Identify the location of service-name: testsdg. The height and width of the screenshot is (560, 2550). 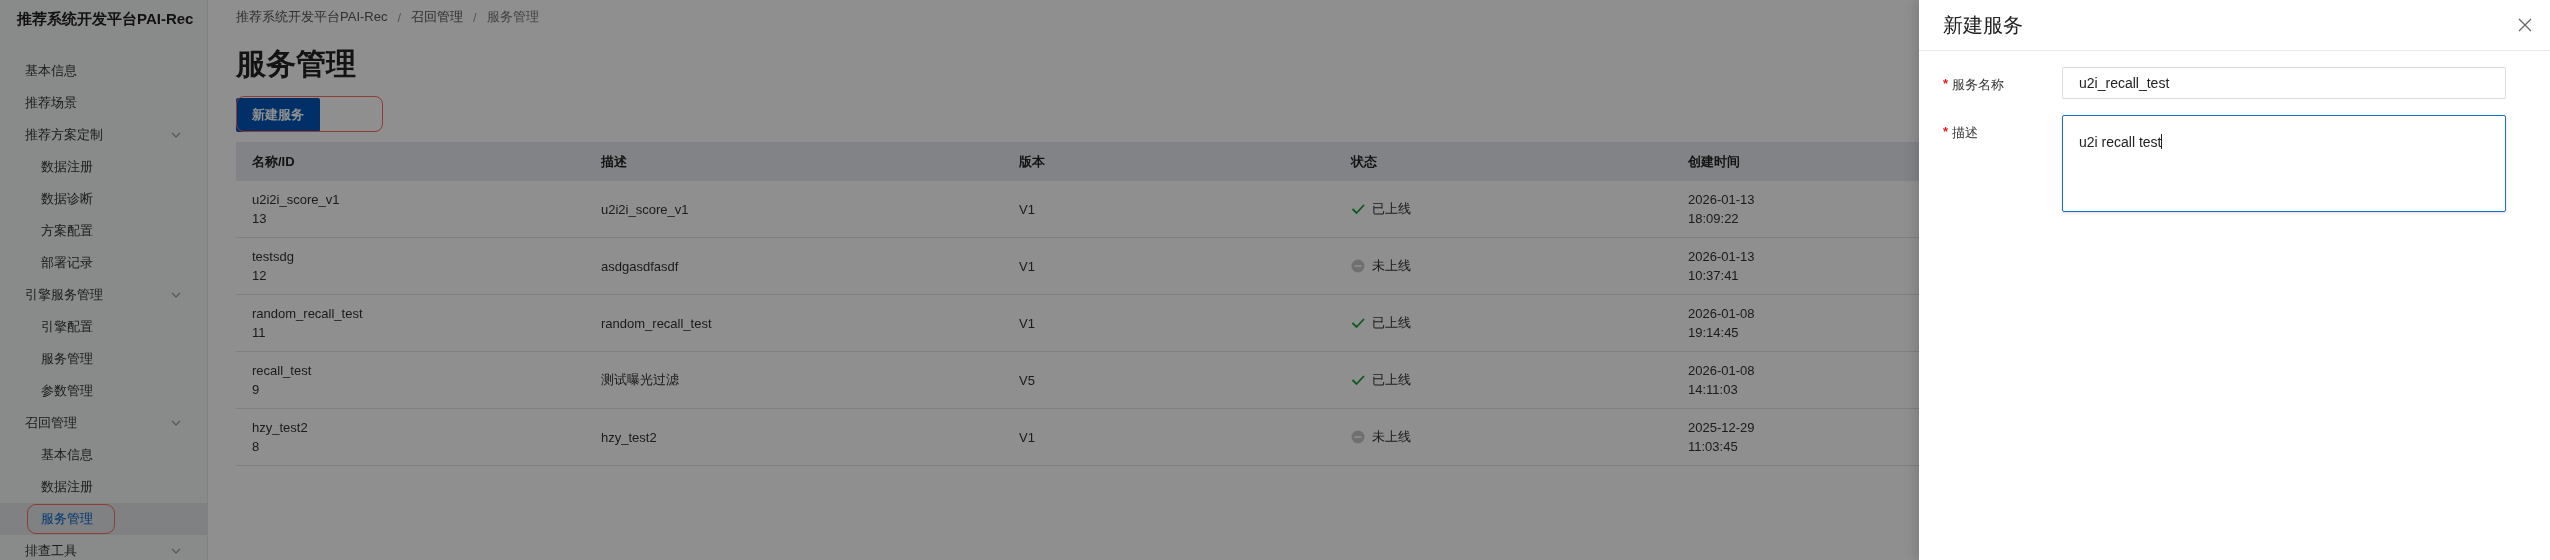
(273, 256).